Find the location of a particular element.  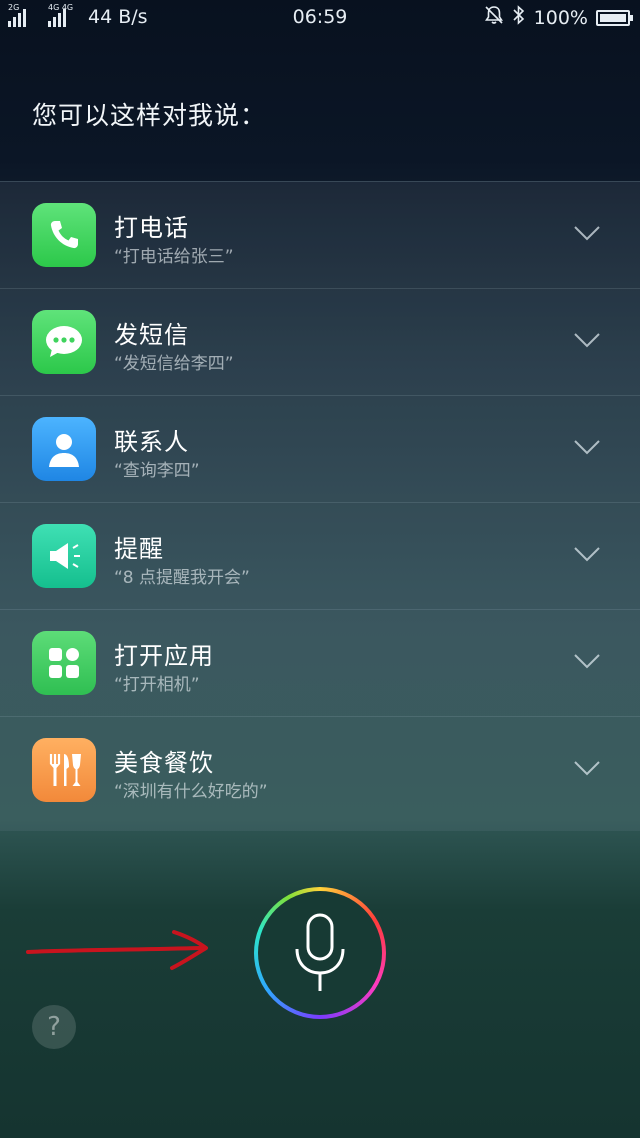

command-item-contacts: 联系人 “查询李四” is located at coordinates (320, 448).